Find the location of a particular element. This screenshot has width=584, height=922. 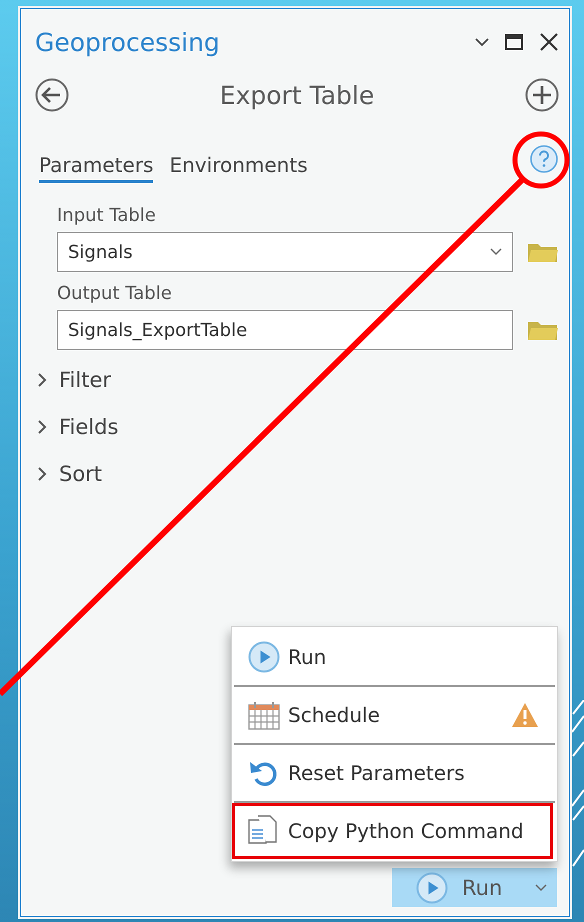

maximize-icon is located at coordinates (514, 42).